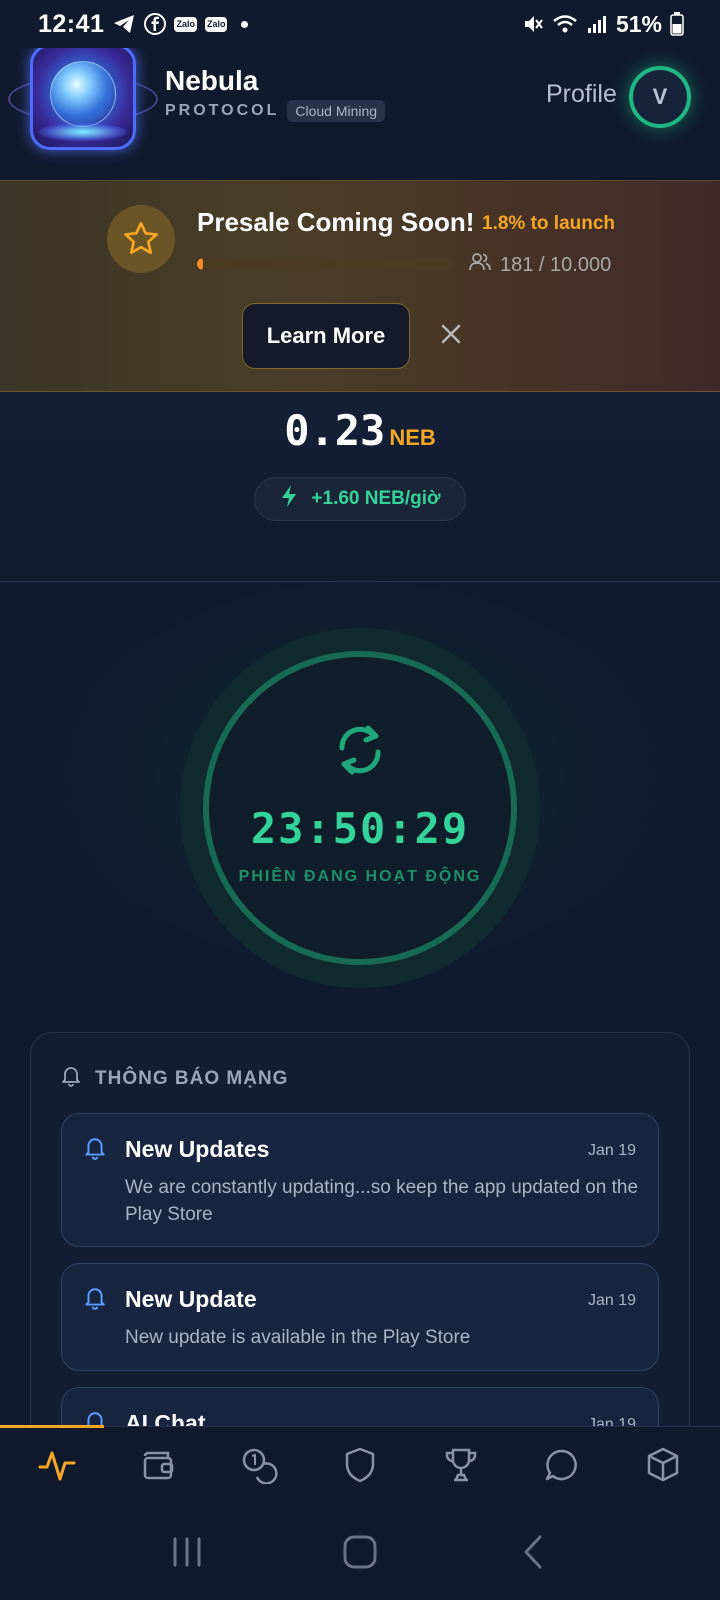  I want to click on nav-chat, so click(562, 1468).